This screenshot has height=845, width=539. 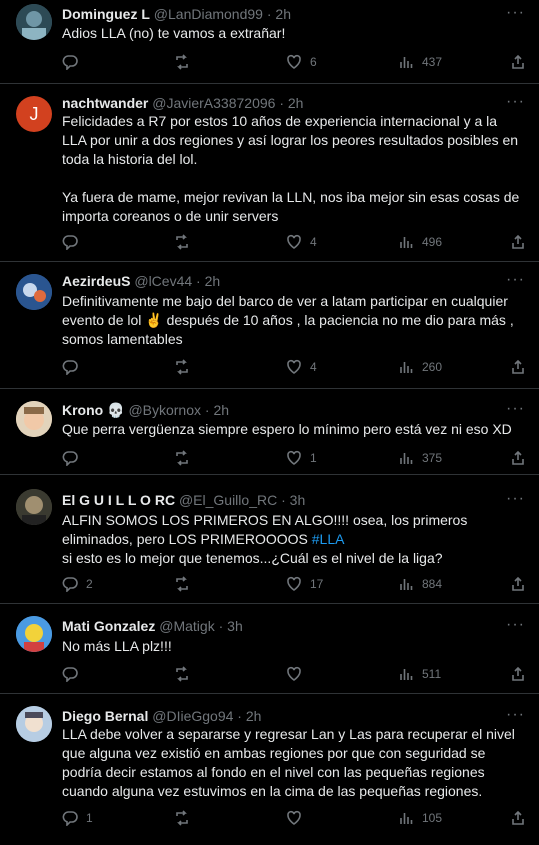 I want to click on view-count: 375, so click(x=432, y=458).